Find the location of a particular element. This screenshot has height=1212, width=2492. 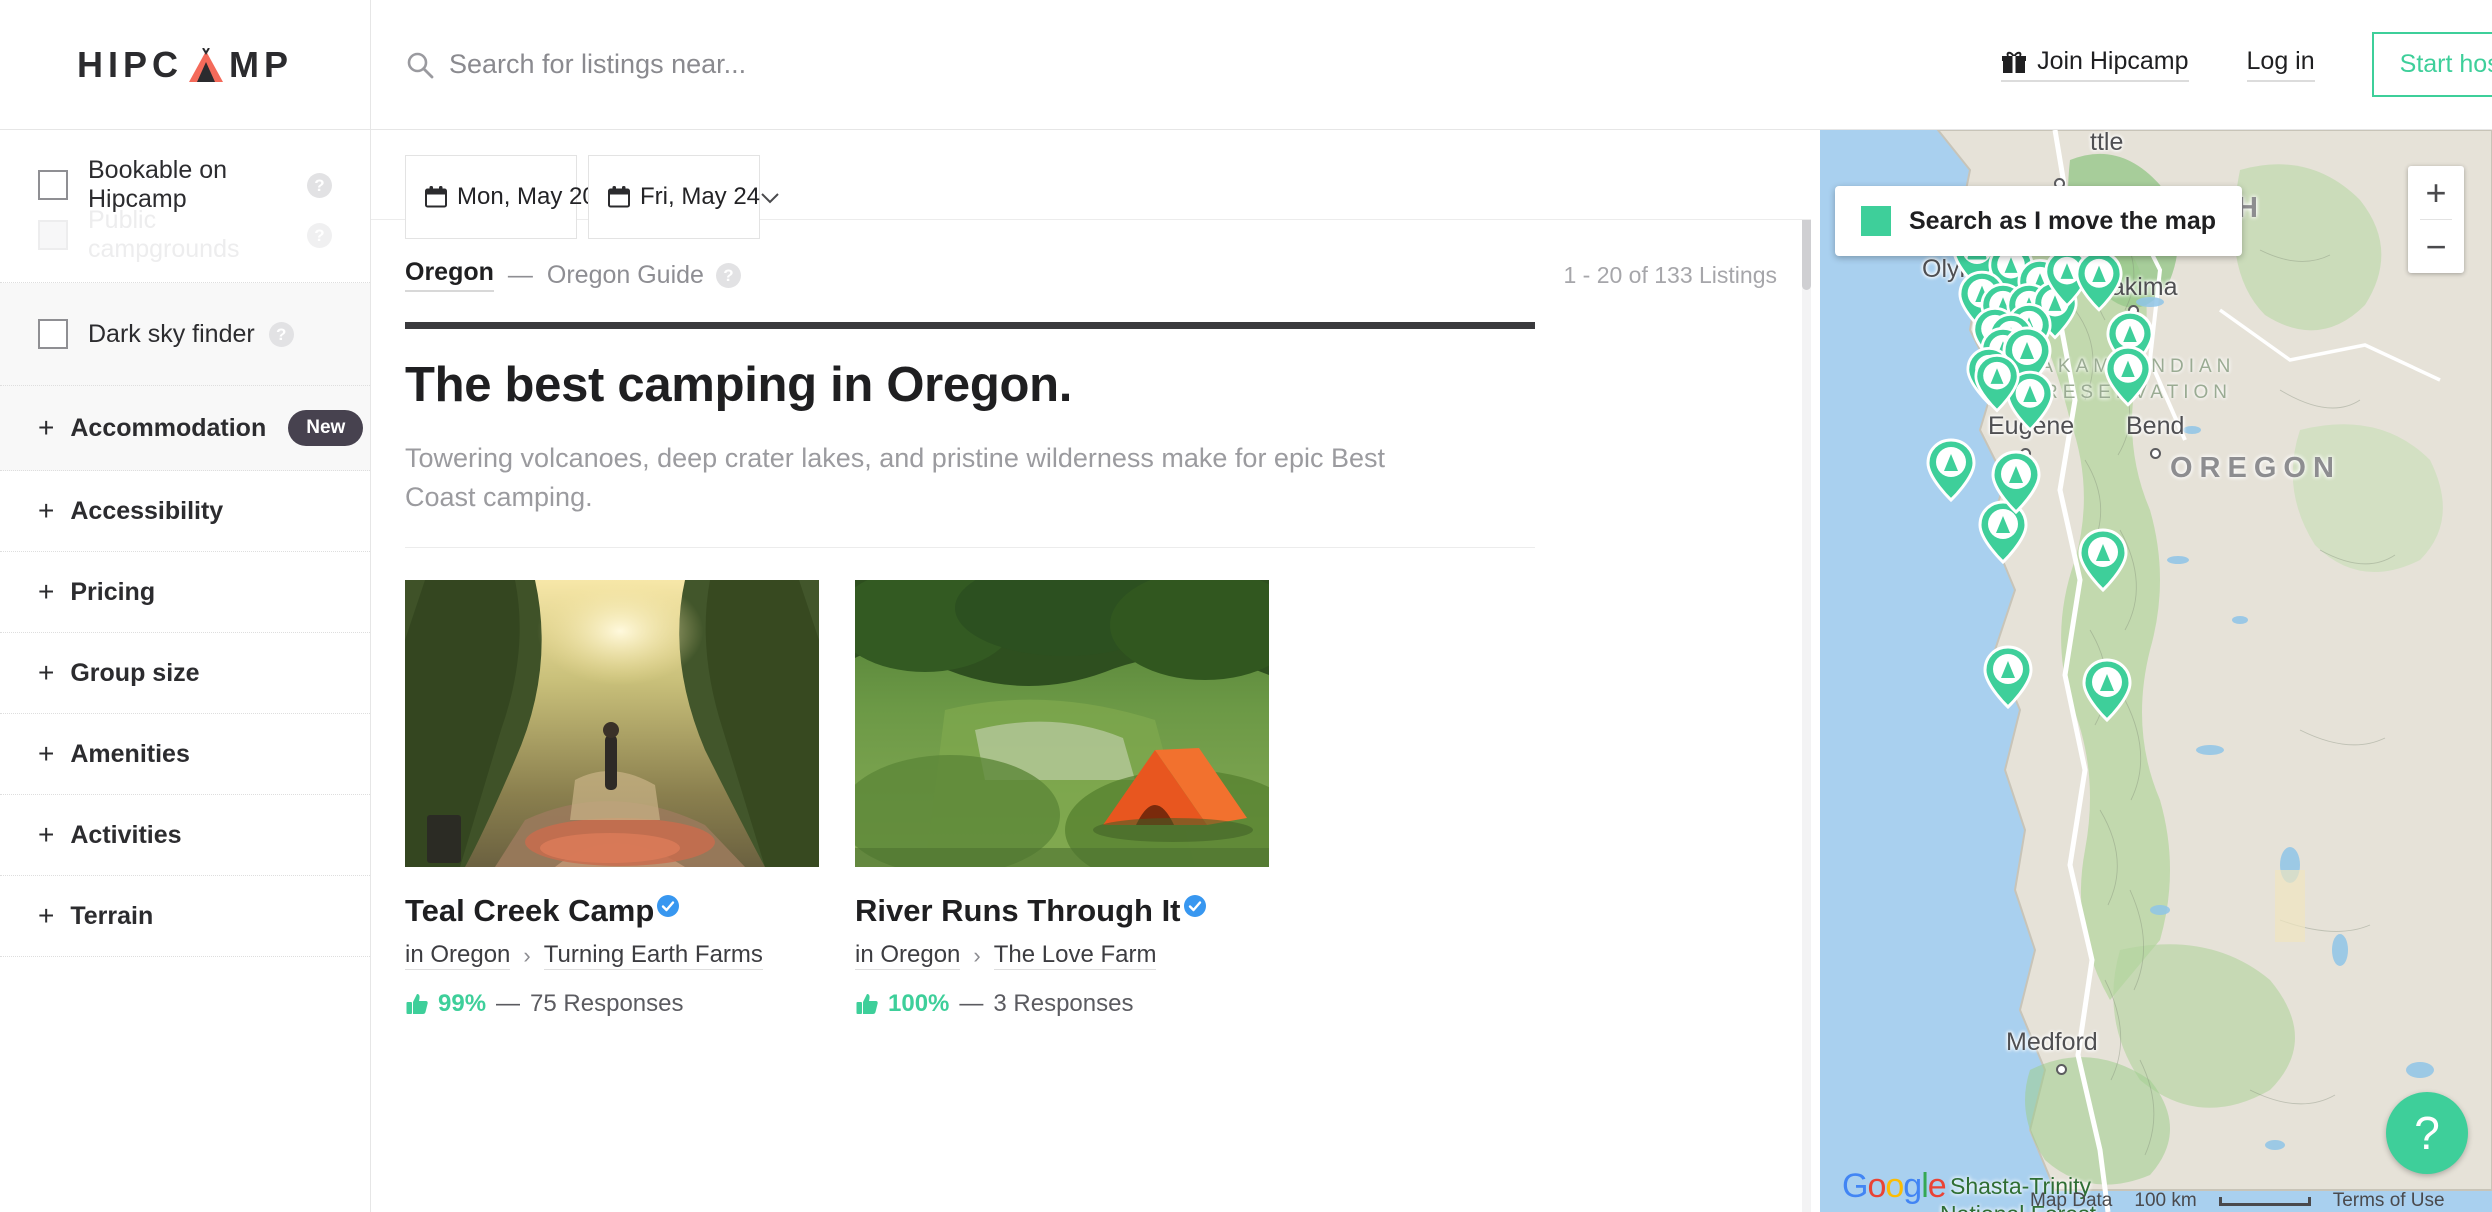

sidebar-darksky-group: Dark sky finder ? is located at coordinates (185, 334).